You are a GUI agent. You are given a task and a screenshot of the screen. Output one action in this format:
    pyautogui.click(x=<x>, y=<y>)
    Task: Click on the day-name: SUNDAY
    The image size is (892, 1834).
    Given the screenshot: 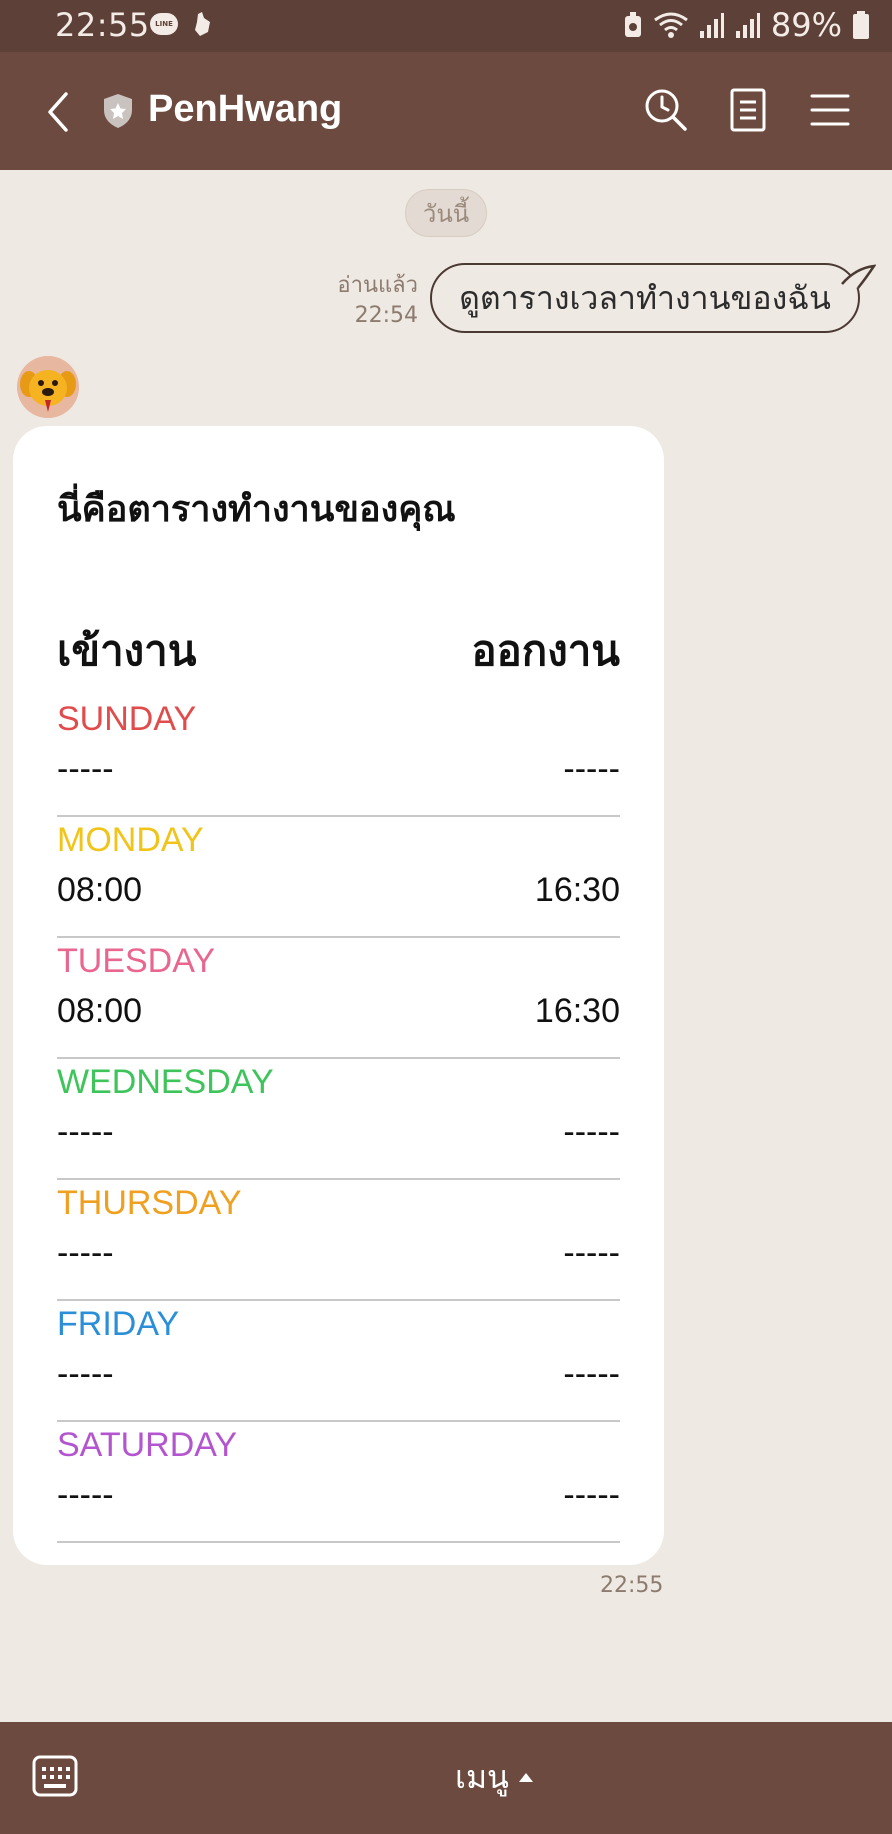 What is the action you would take?
    pyautogui.click(x=127, y=719)
    